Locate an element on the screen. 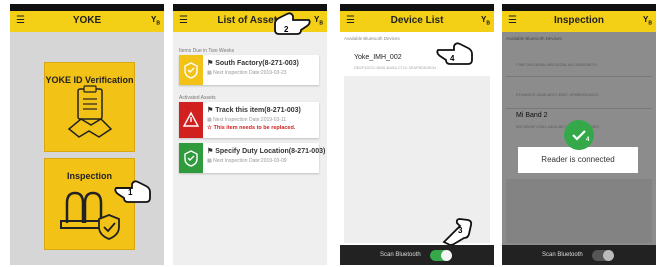 Image resolution: width=657 pixels, height=267 pixels. app-title: Device List is located at coordinates (417, 20).